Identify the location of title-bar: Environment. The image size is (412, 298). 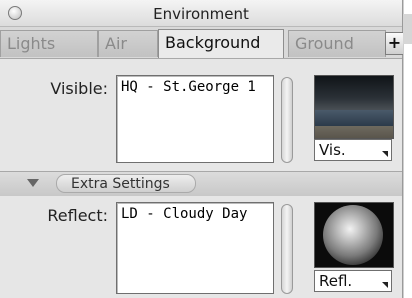
(201, 13).